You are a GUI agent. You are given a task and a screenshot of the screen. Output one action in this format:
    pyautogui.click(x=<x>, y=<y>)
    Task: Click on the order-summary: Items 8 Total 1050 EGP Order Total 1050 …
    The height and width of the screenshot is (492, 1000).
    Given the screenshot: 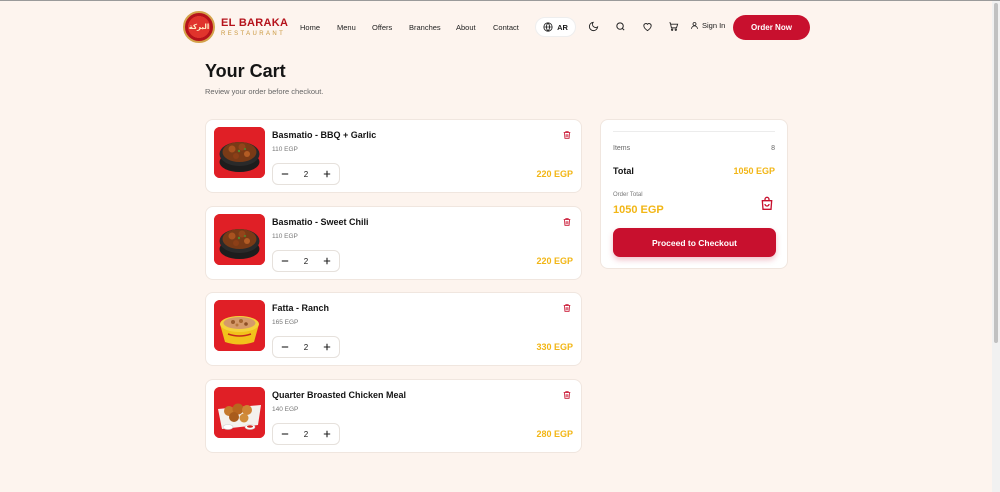 What is the action you would take?
    pyautogui.click(x=694, y=194)
    